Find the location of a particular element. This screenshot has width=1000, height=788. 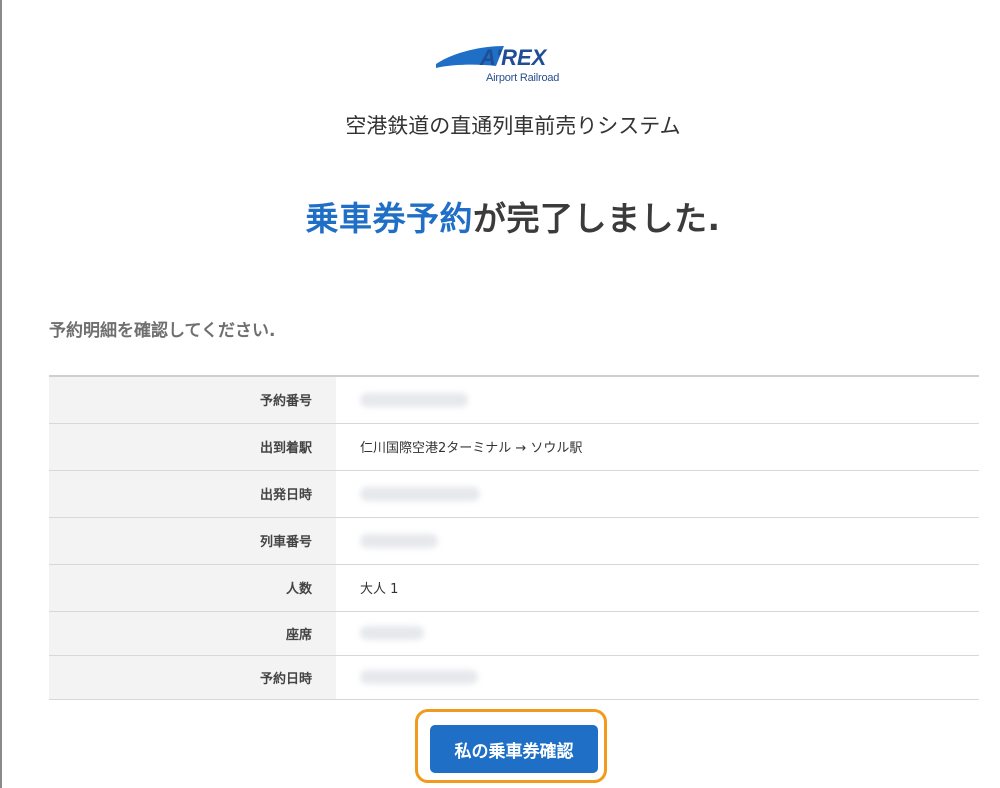

completion-rest: が完了しました. is located at coordinates (596, 218).